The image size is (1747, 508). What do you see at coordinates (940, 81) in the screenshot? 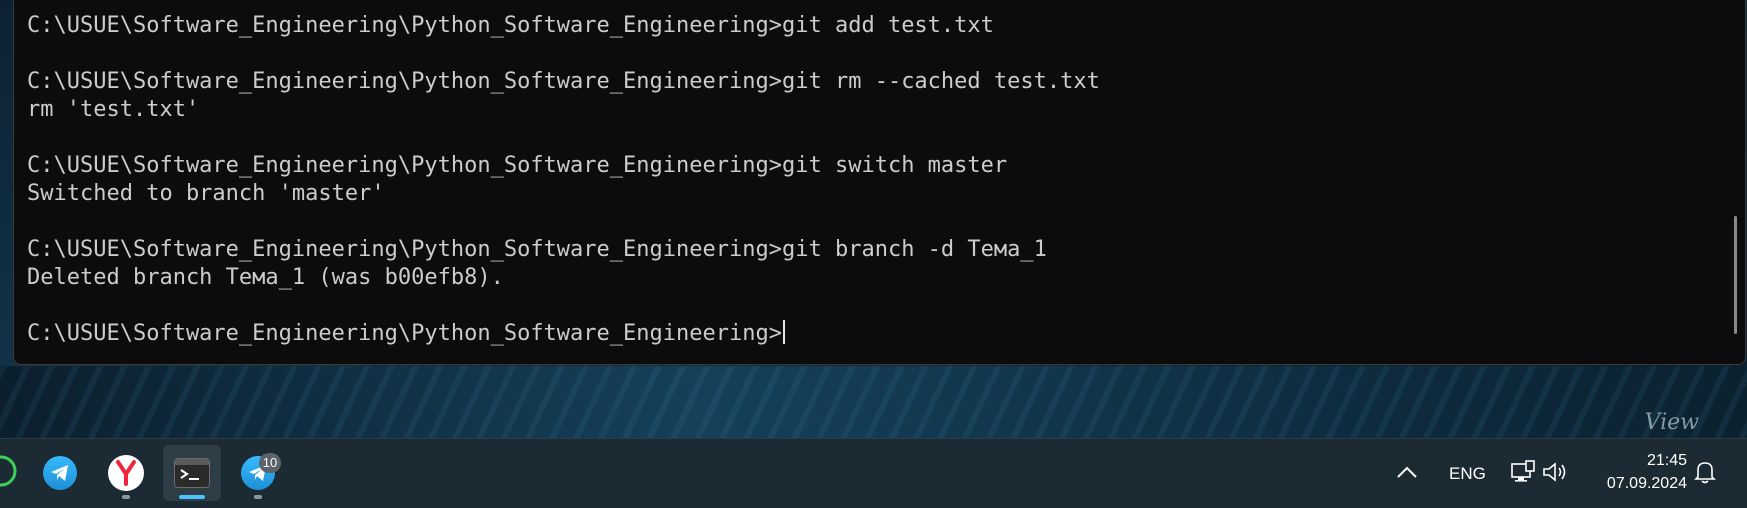
I see `terminal-command: git rm --cached test.txt` at bounding box center [940, 81].